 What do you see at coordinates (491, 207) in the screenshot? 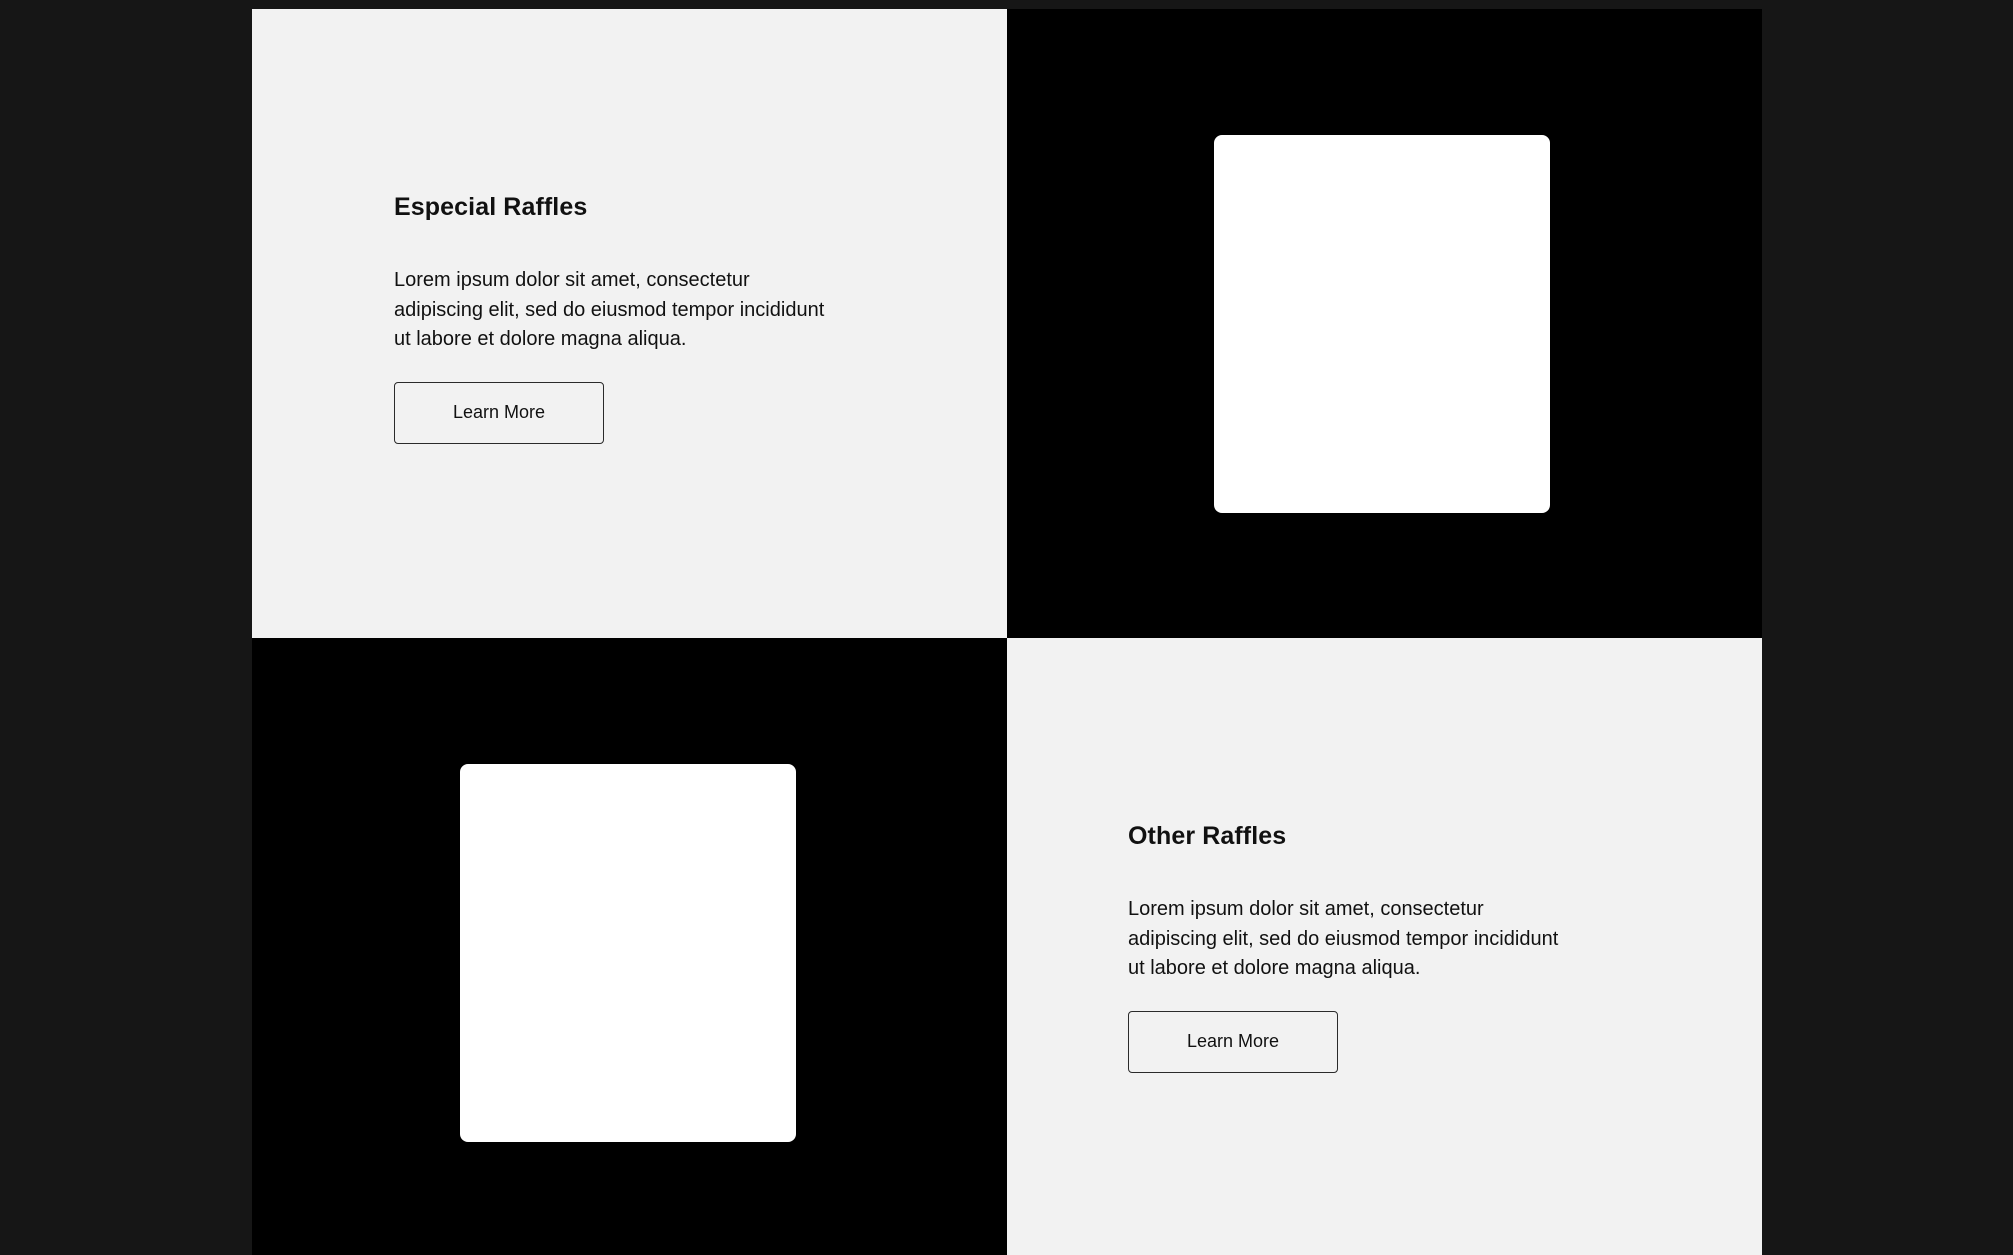
I see `especial-raffles-title: Especial Raffles` at bounding box center [491, 207].